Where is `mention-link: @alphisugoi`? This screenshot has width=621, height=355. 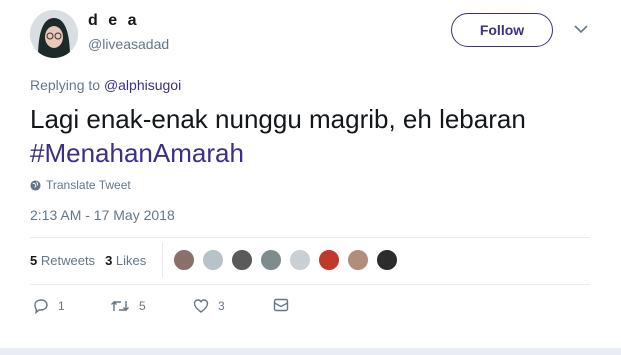 mention-link: @alphisugoi is located at coordinates (142, 85).